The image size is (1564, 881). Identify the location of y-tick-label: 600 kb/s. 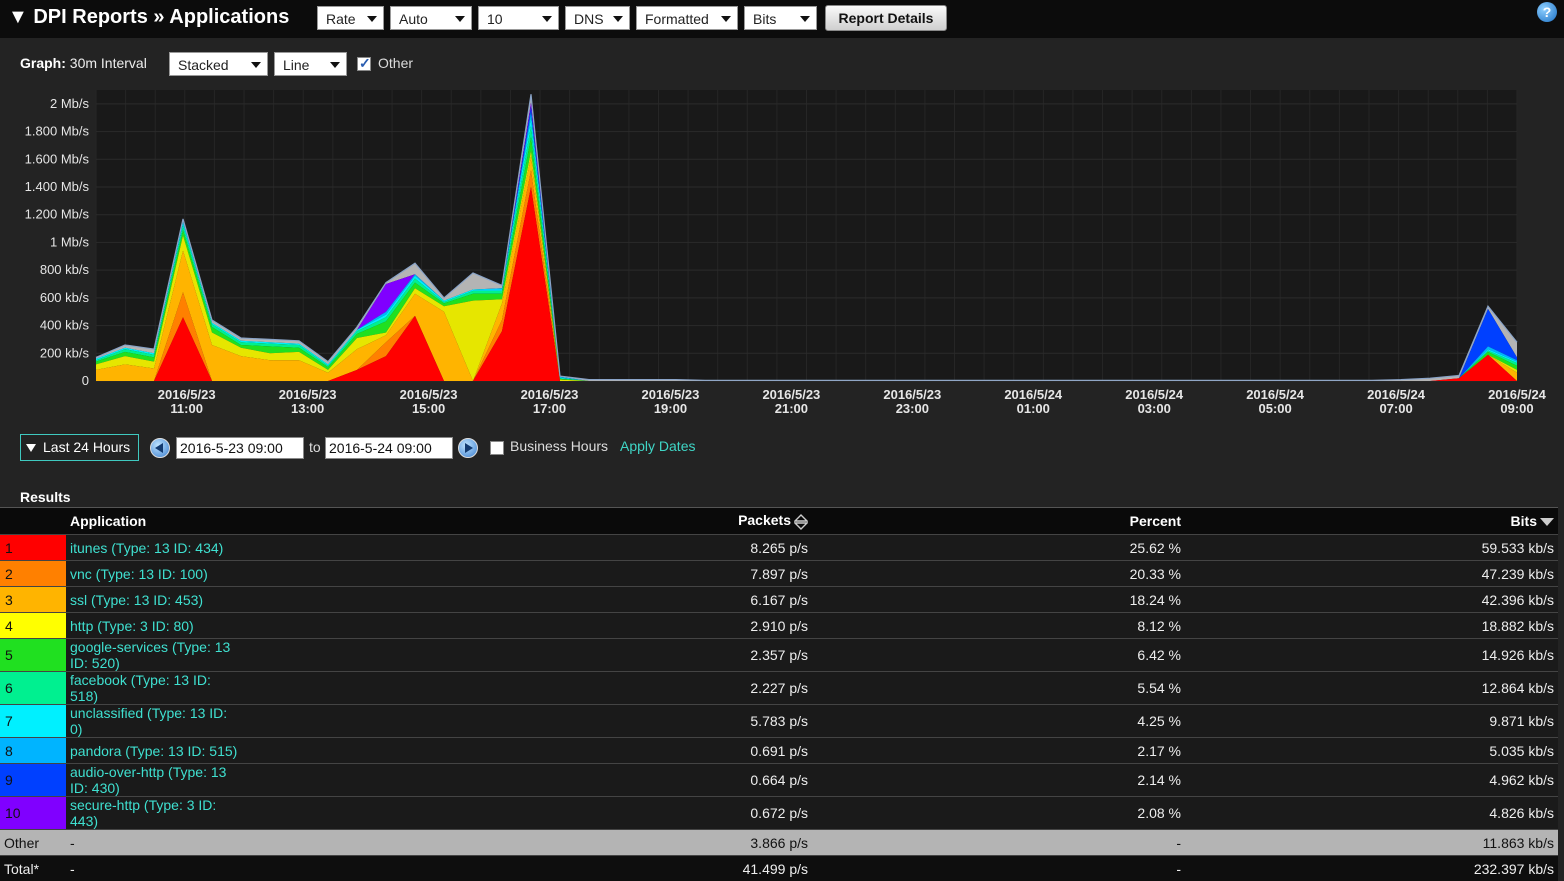
(65, 297).